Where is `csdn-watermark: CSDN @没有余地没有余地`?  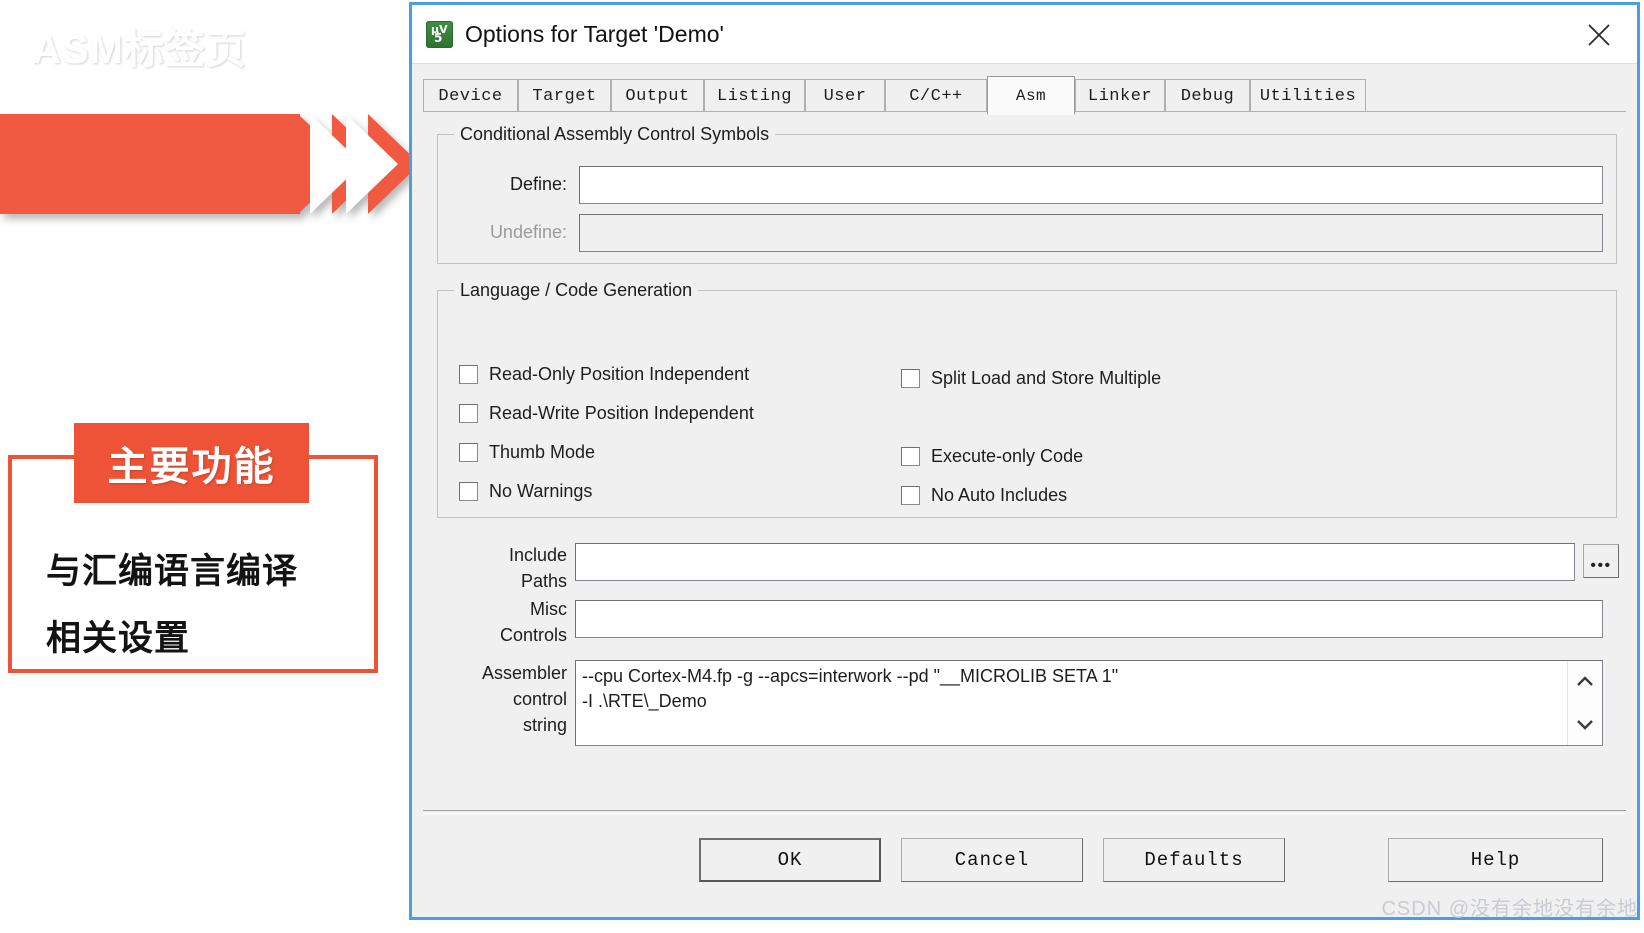
csdn-watermark: CSDN @没有余地没有余地 is located at coordinates (1509, 909).